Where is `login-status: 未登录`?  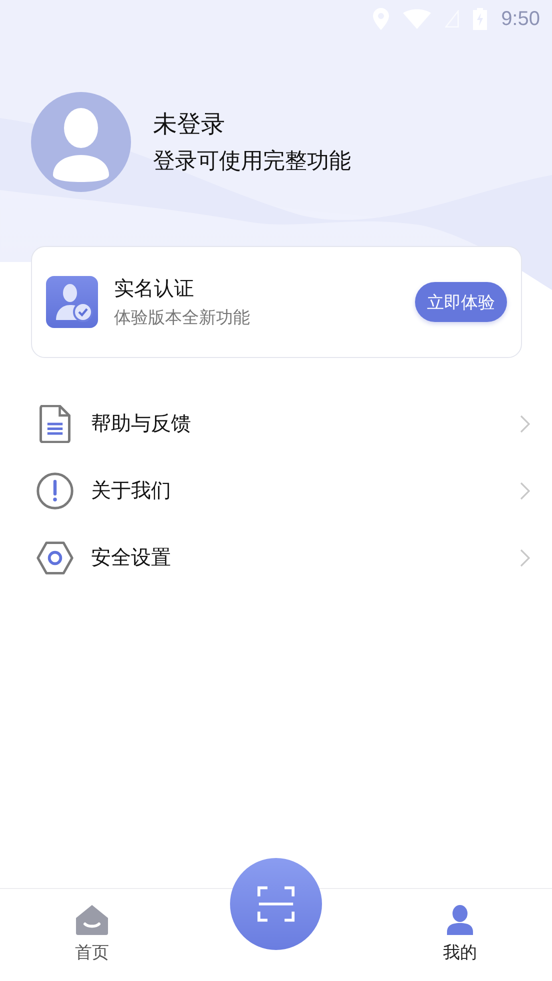
login-status: 未登录 is located at coordinates (189, 124).